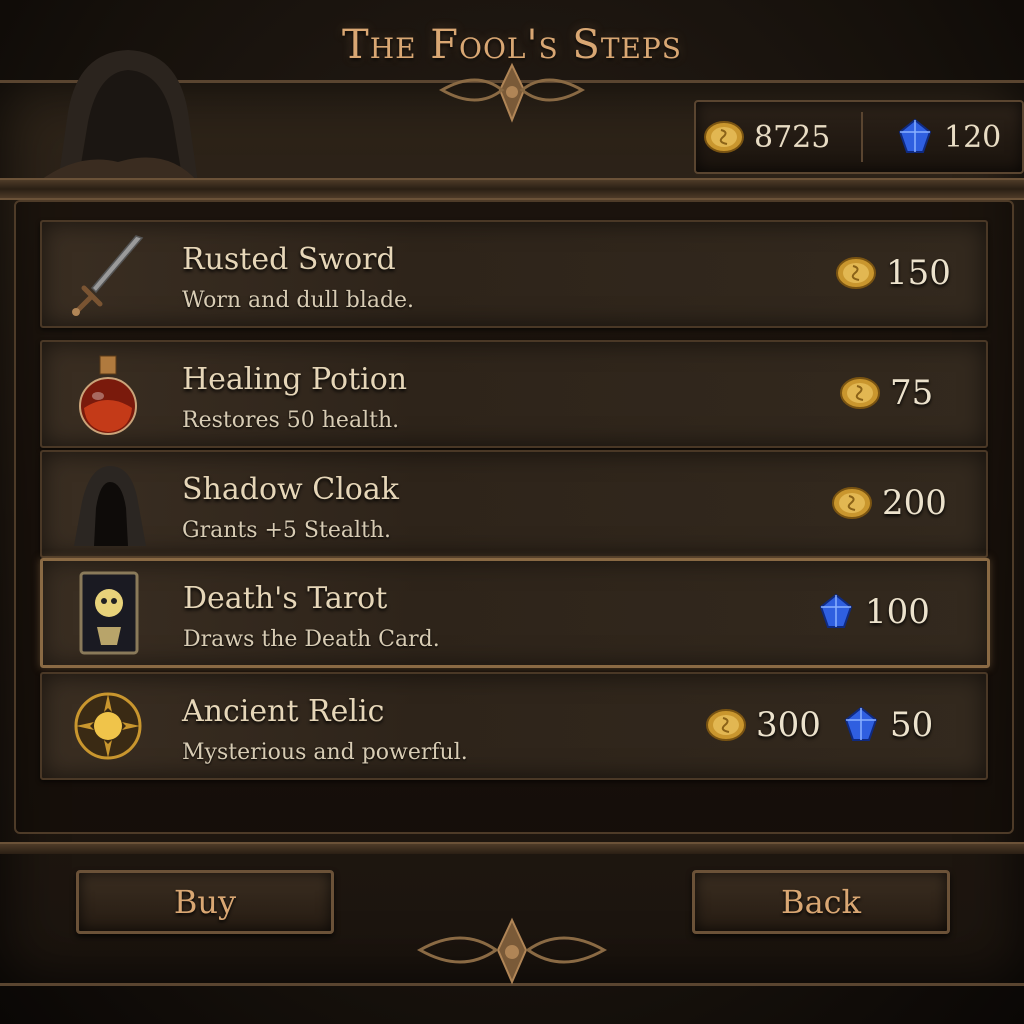  I want to click on gold-price: 75, so click(912, 393).